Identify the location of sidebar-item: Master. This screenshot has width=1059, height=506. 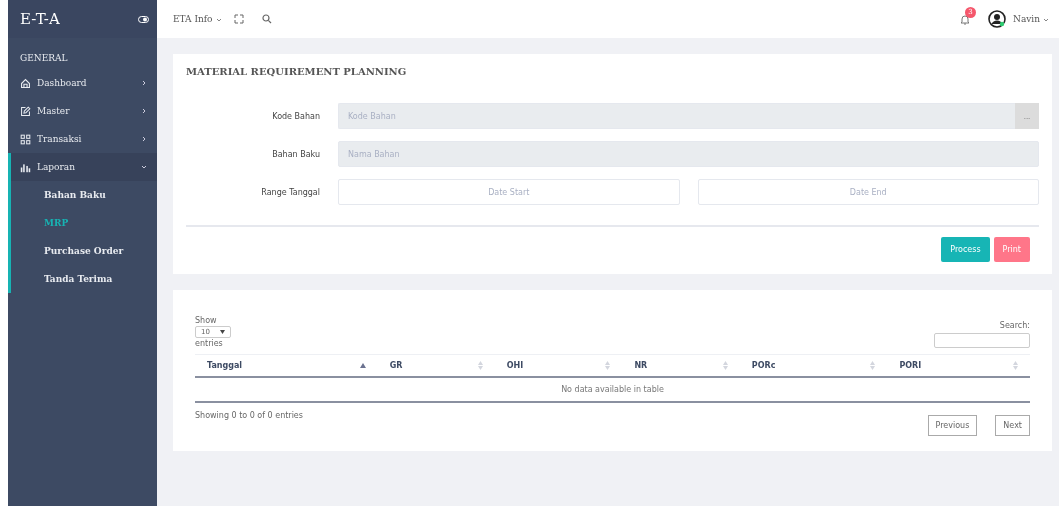
(82, 111).